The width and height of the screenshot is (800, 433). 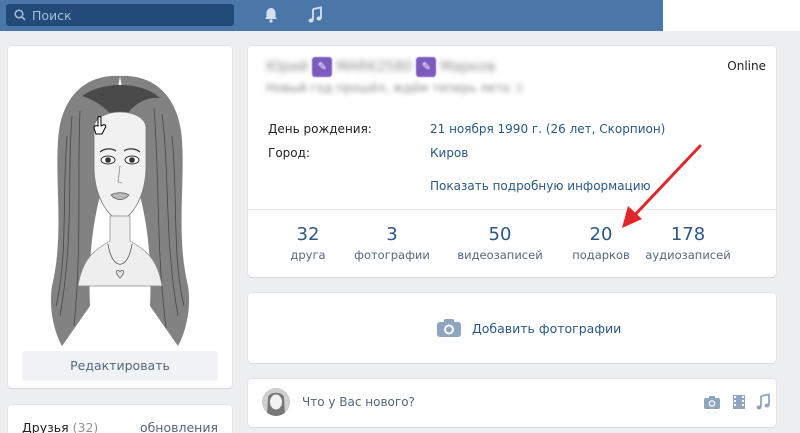 What do you see at coordinates (179, 426) in the screenshot?
I see `friends-updates-link: обновления` at bounding box center [179, 426].